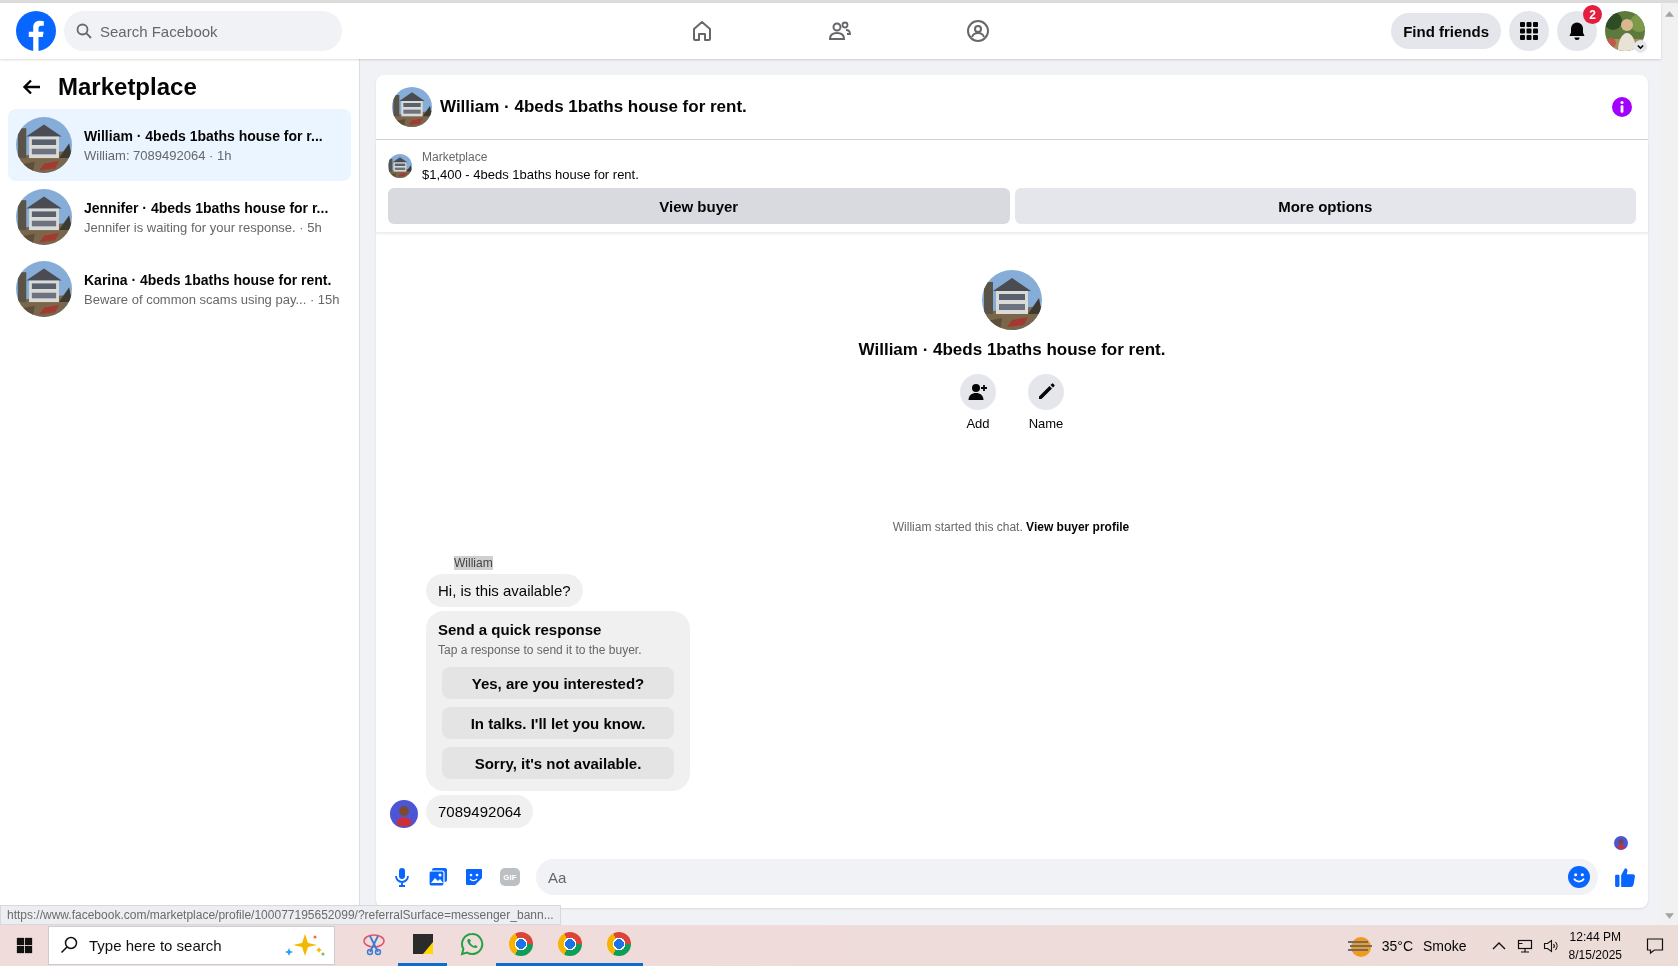 Image resolution: width=1678 pixels, height=966 pixels. What do you see at coordinates (422, 944) in the screenshot?
I see `sticky-note-icon` at bounding box center [422, 944].